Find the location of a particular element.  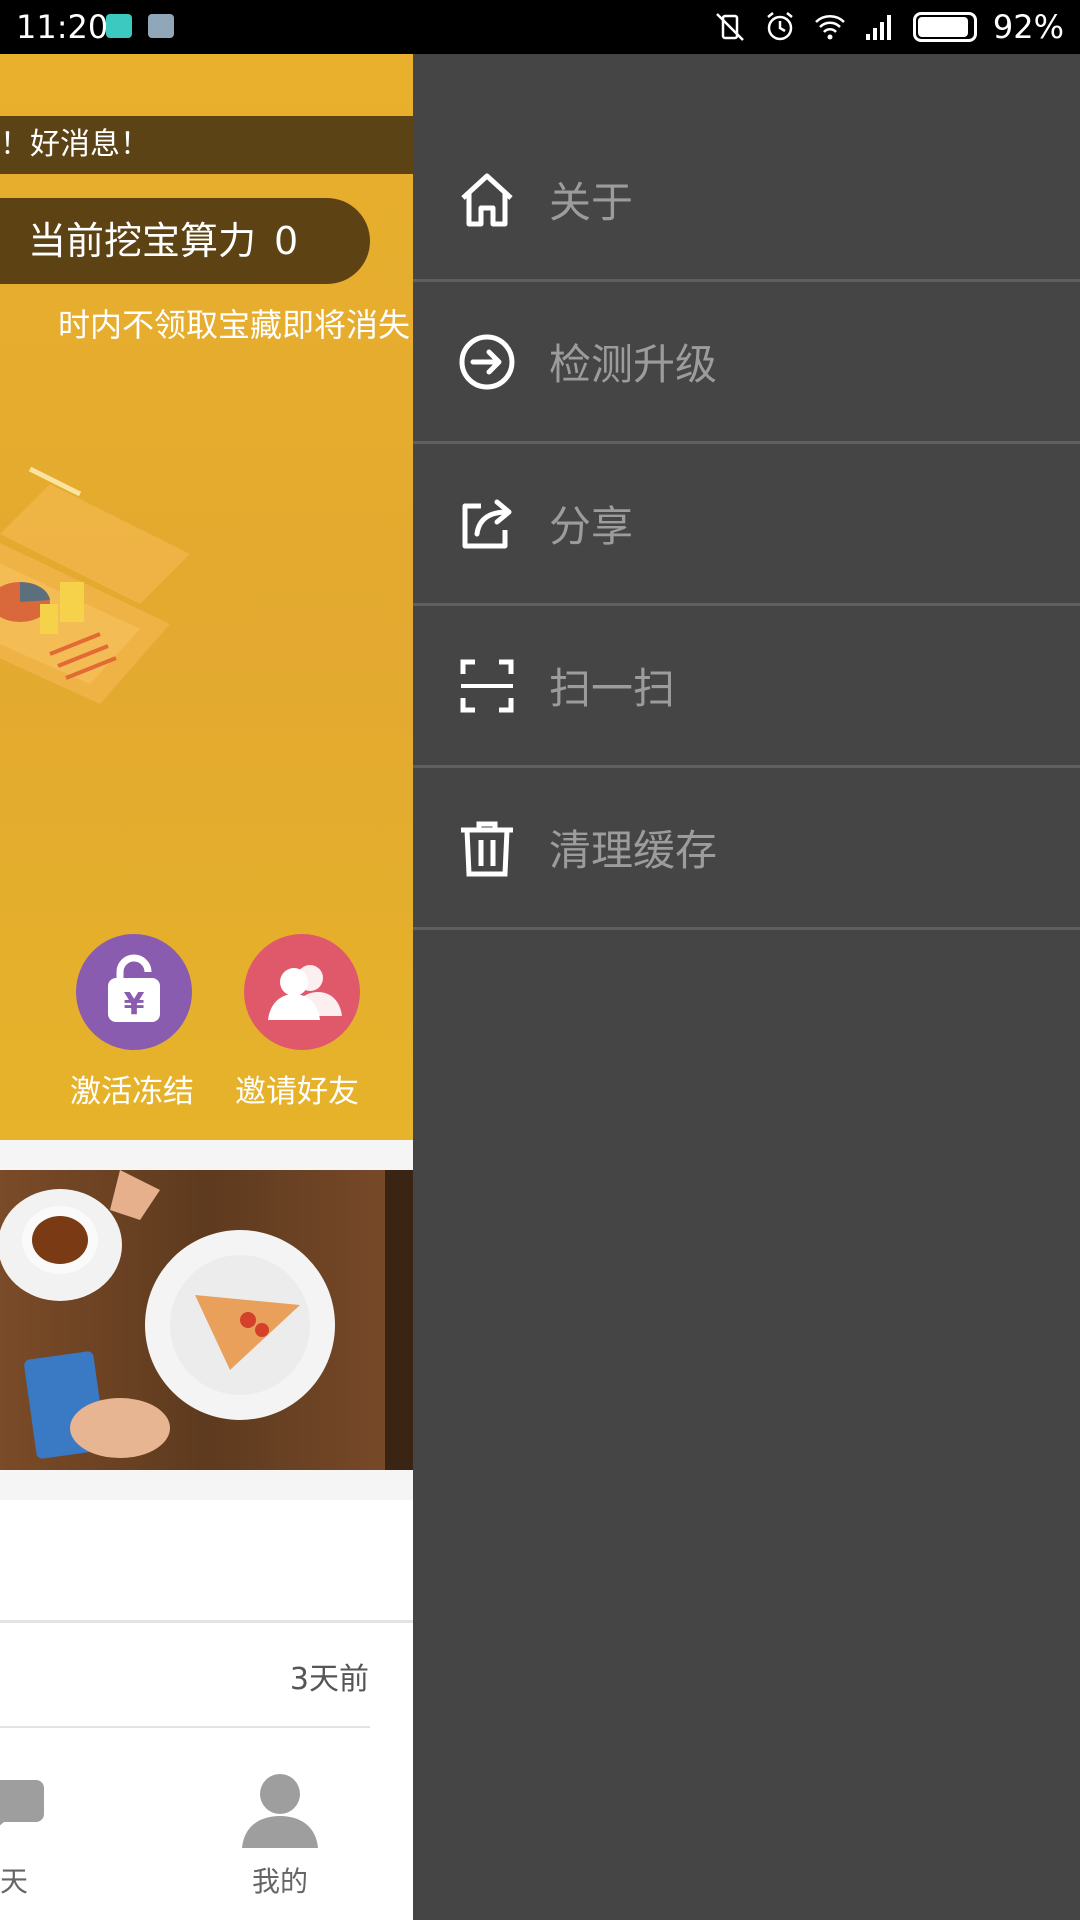

menu-item-check-update: 检测升级 is located at coordinates (746, 363).